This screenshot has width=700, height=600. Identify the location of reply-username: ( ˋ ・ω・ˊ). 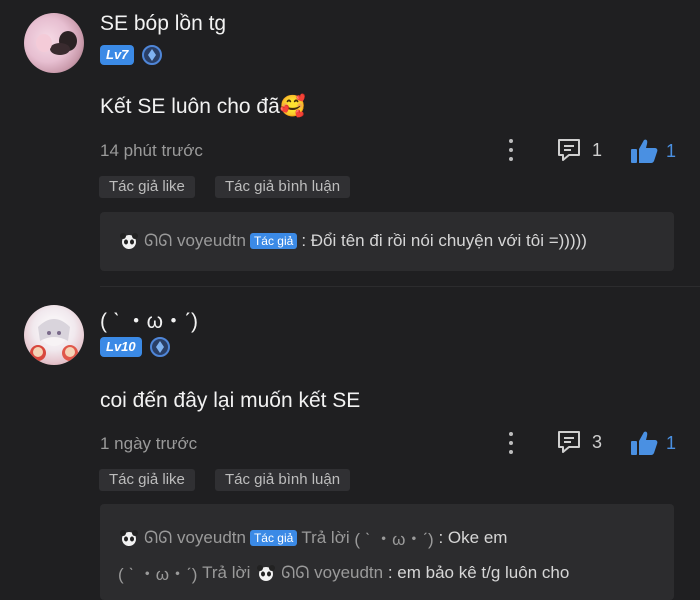
(157, 572).